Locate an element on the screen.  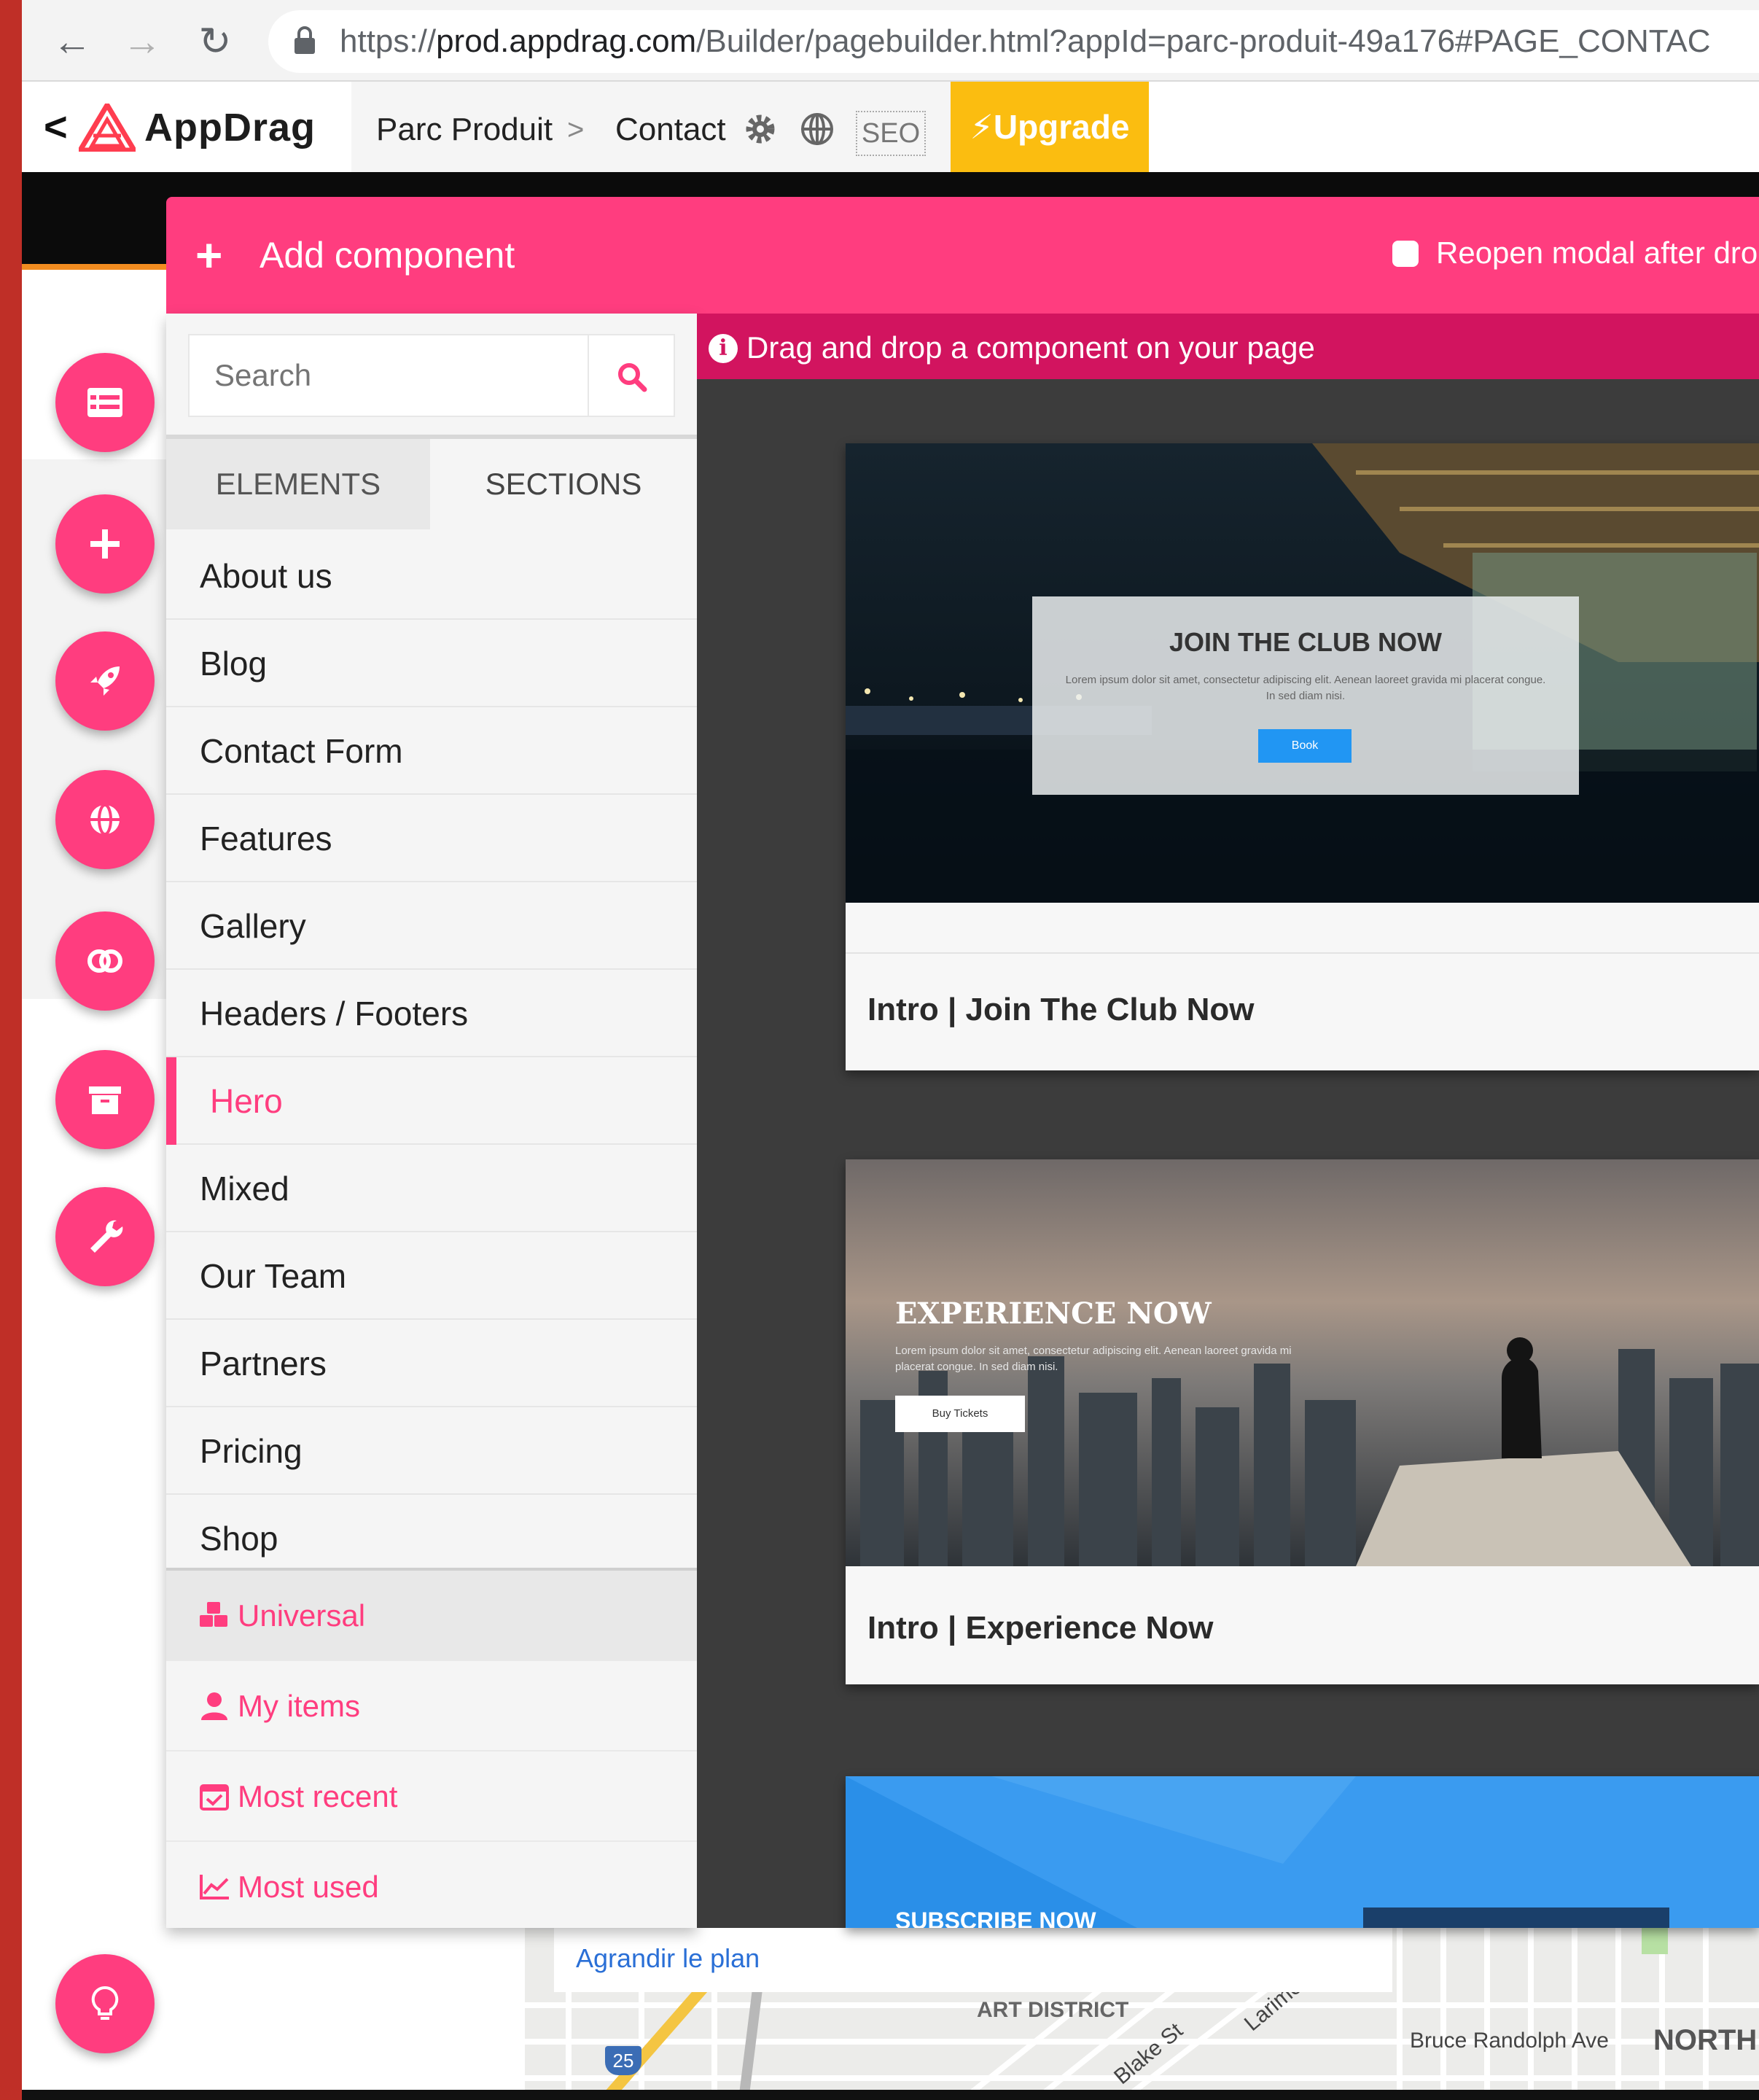
website-button is located at coordinates (105, 819).